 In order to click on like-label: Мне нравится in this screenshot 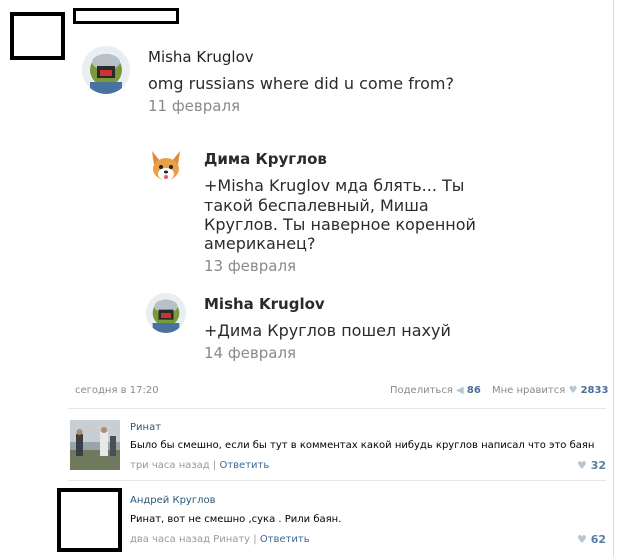, I will do `click(529, 390)`.